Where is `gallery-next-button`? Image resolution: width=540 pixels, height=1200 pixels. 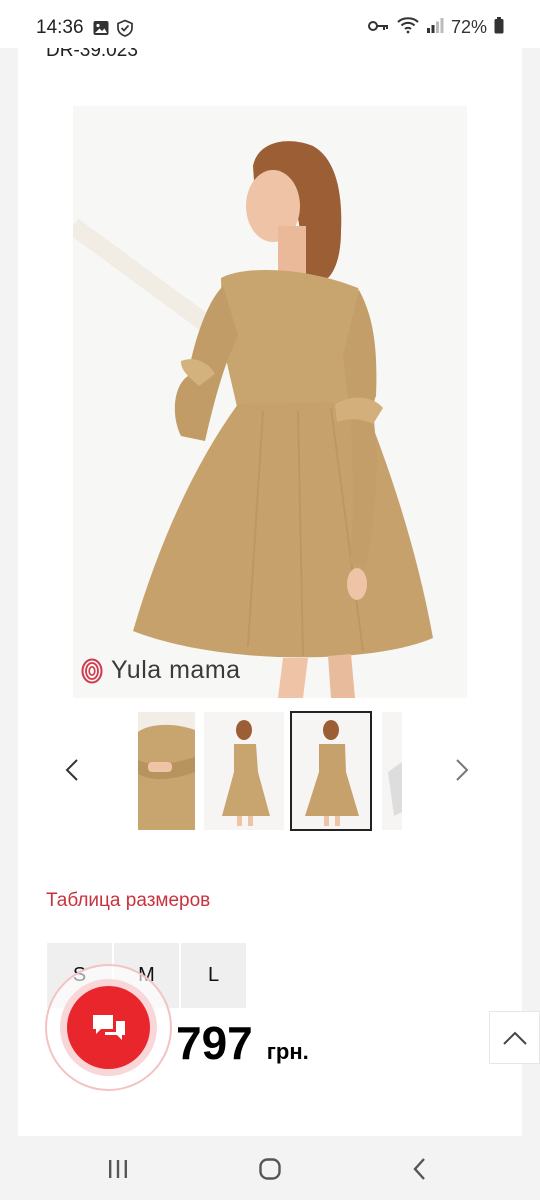
gallery-next-button is located at coordinates (461, 770).